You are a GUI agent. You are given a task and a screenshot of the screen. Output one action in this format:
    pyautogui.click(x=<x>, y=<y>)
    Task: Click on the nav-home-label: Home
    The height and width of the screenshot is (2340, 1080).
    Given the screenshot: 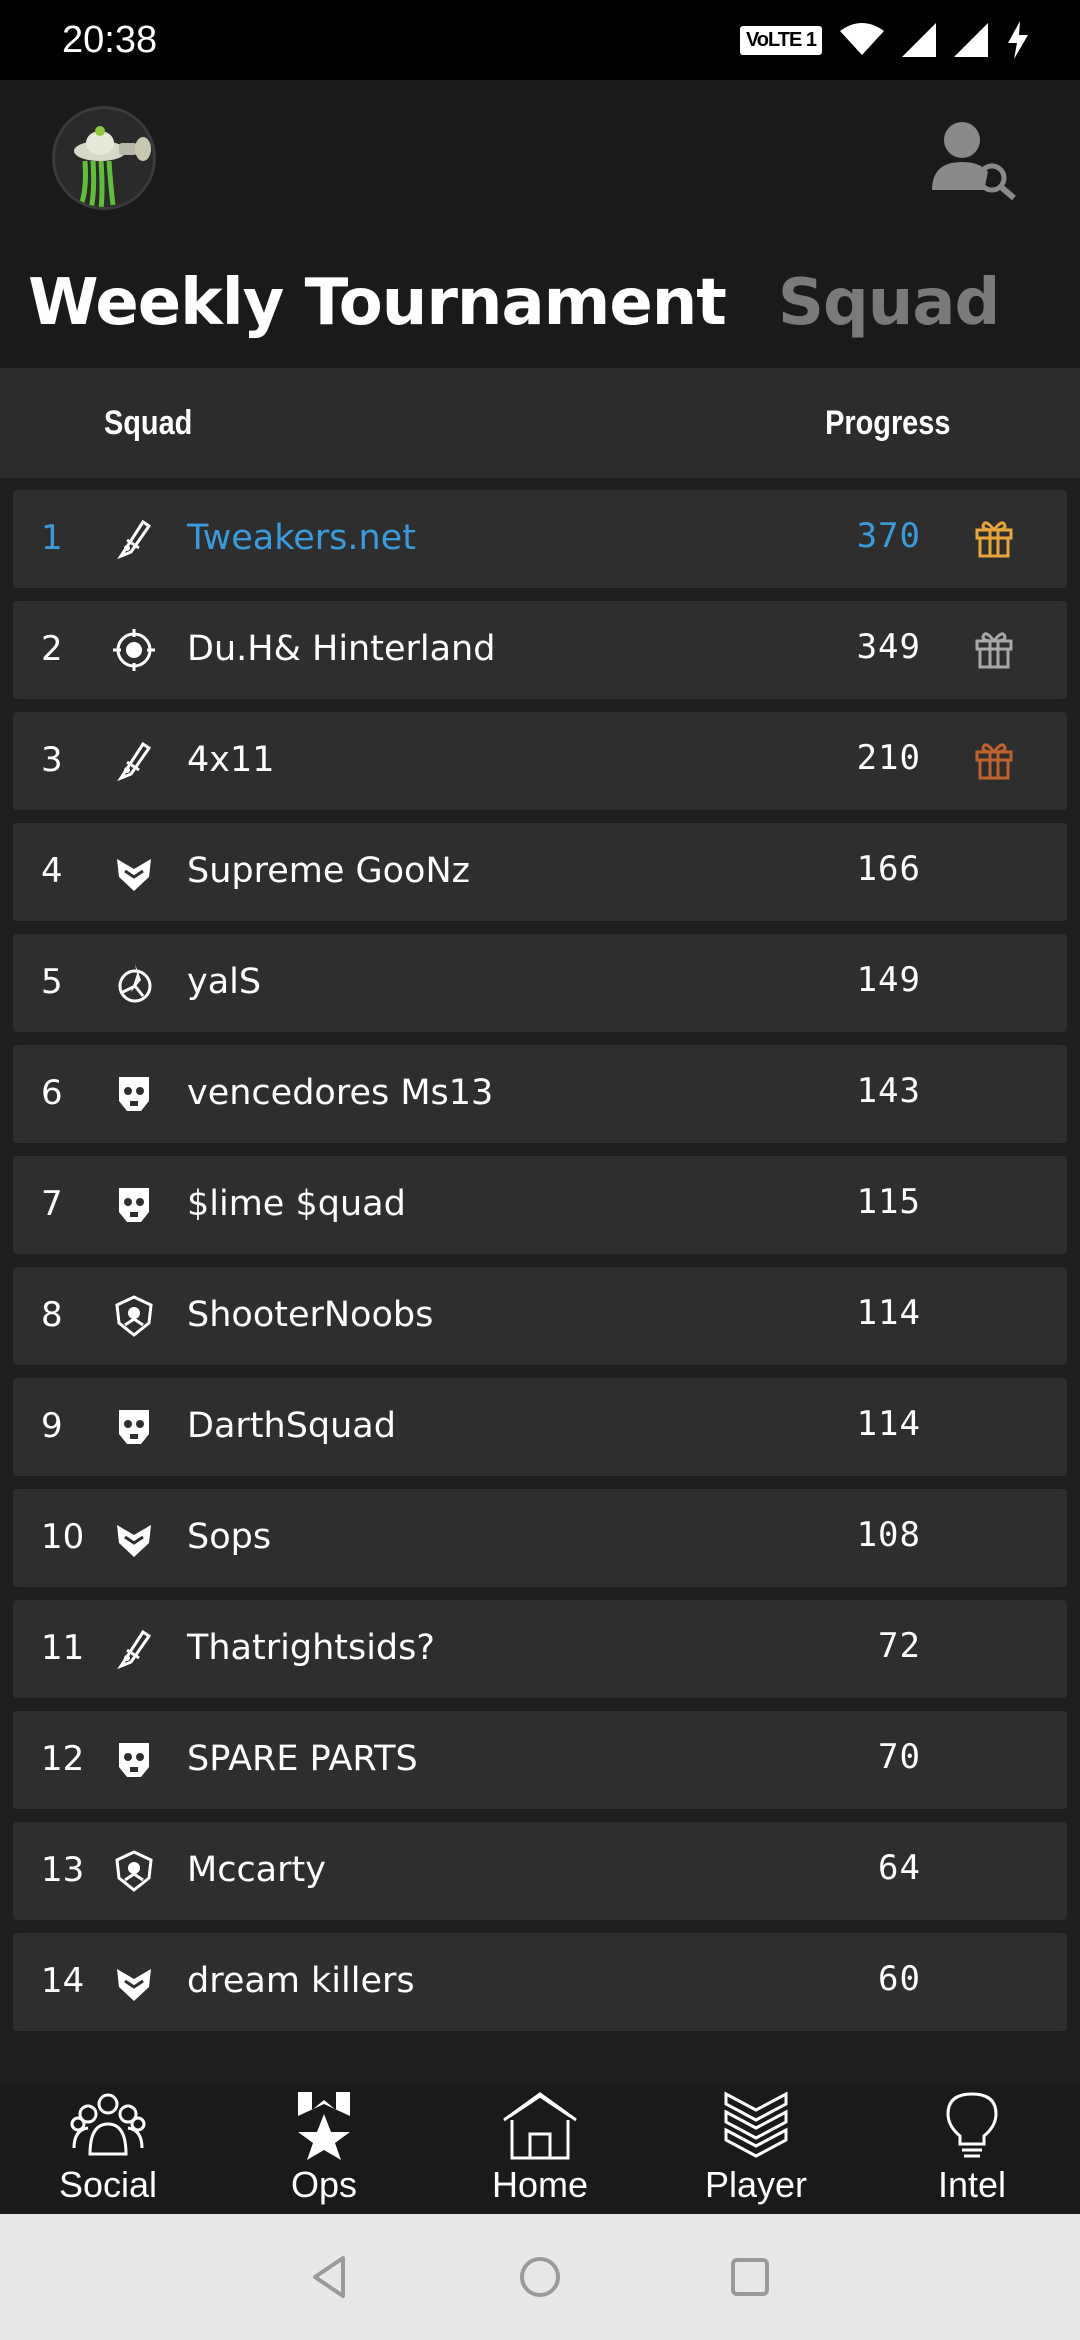 What is the action you would take?
    pyautogui.click(x=540, y=2184)
    